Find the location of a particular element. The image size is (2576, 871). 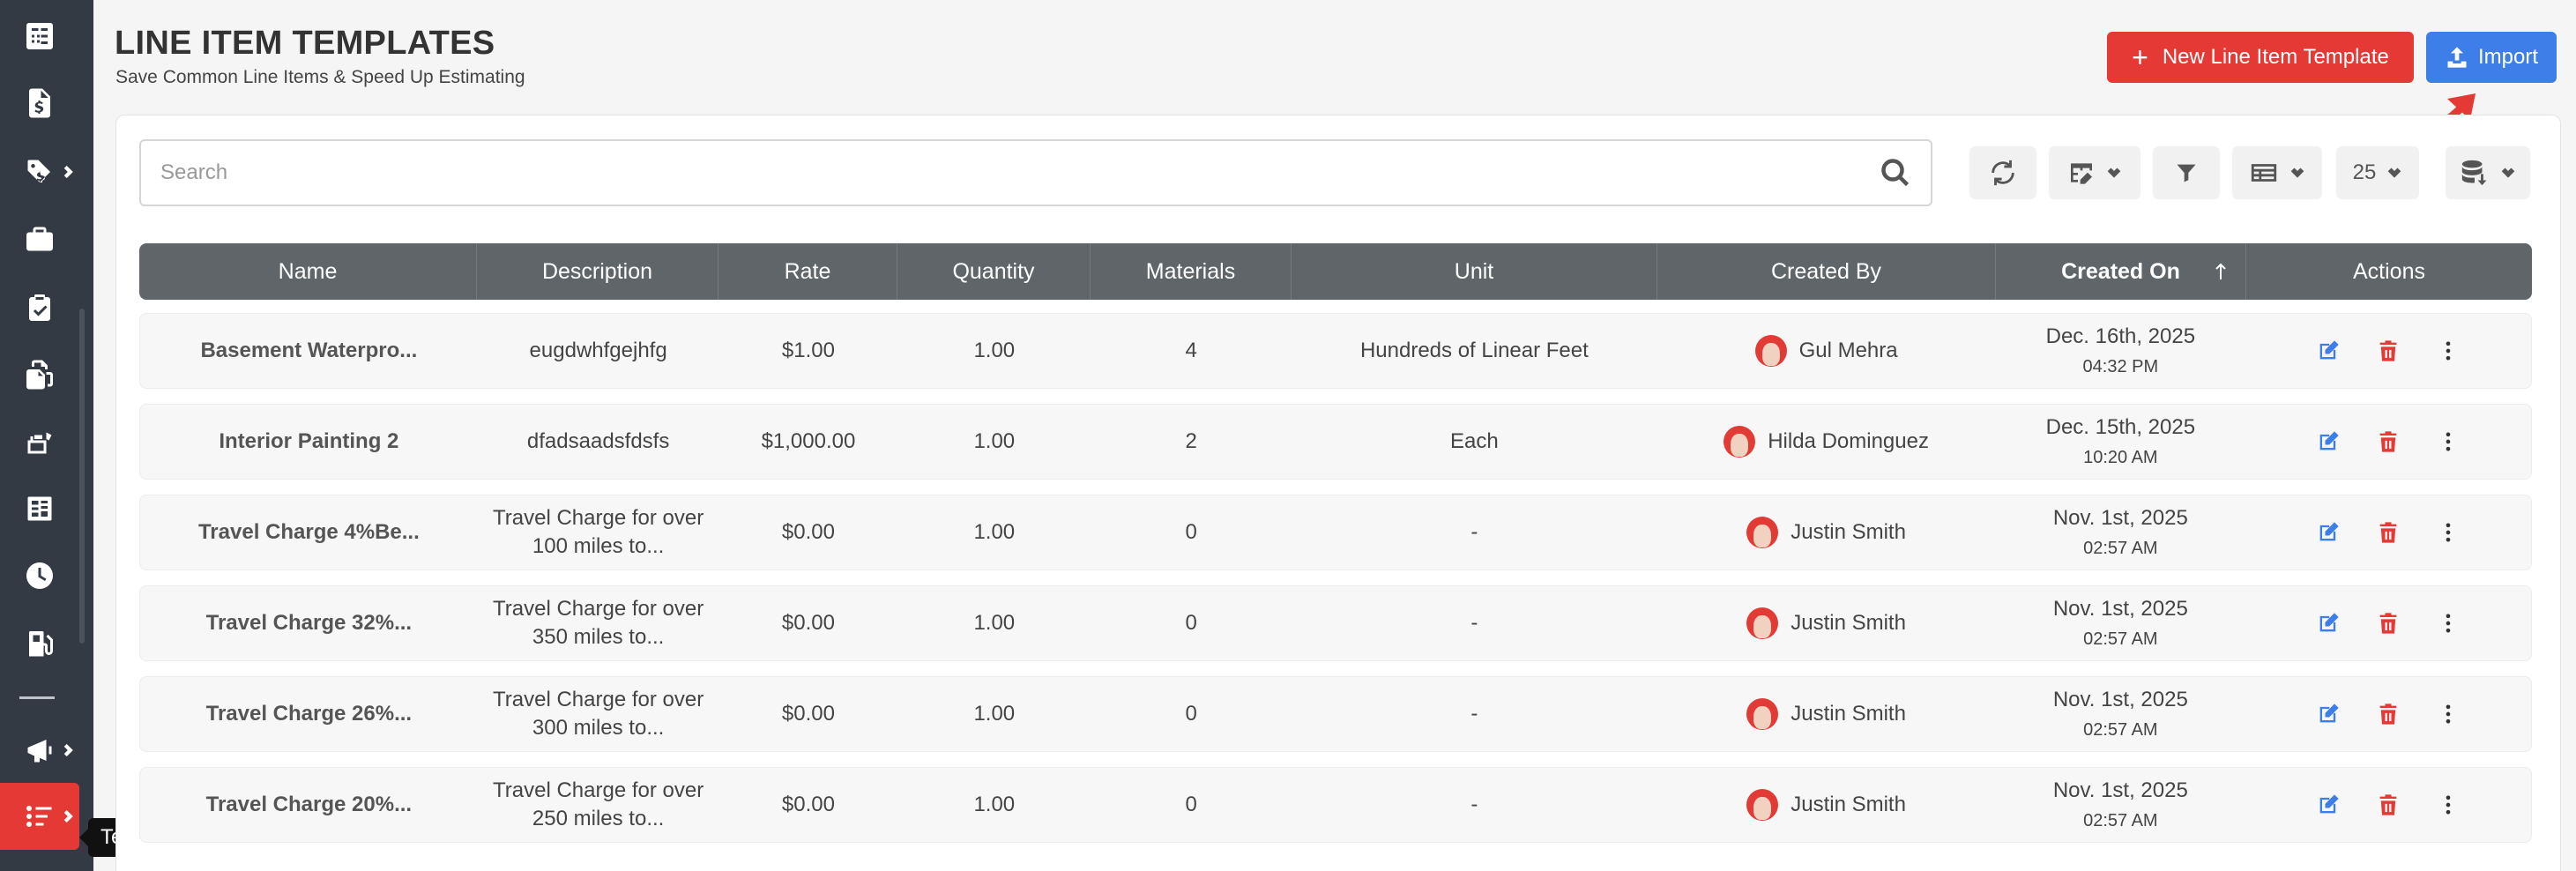

clipboard-check-icon is located at coordinates (39, 307).